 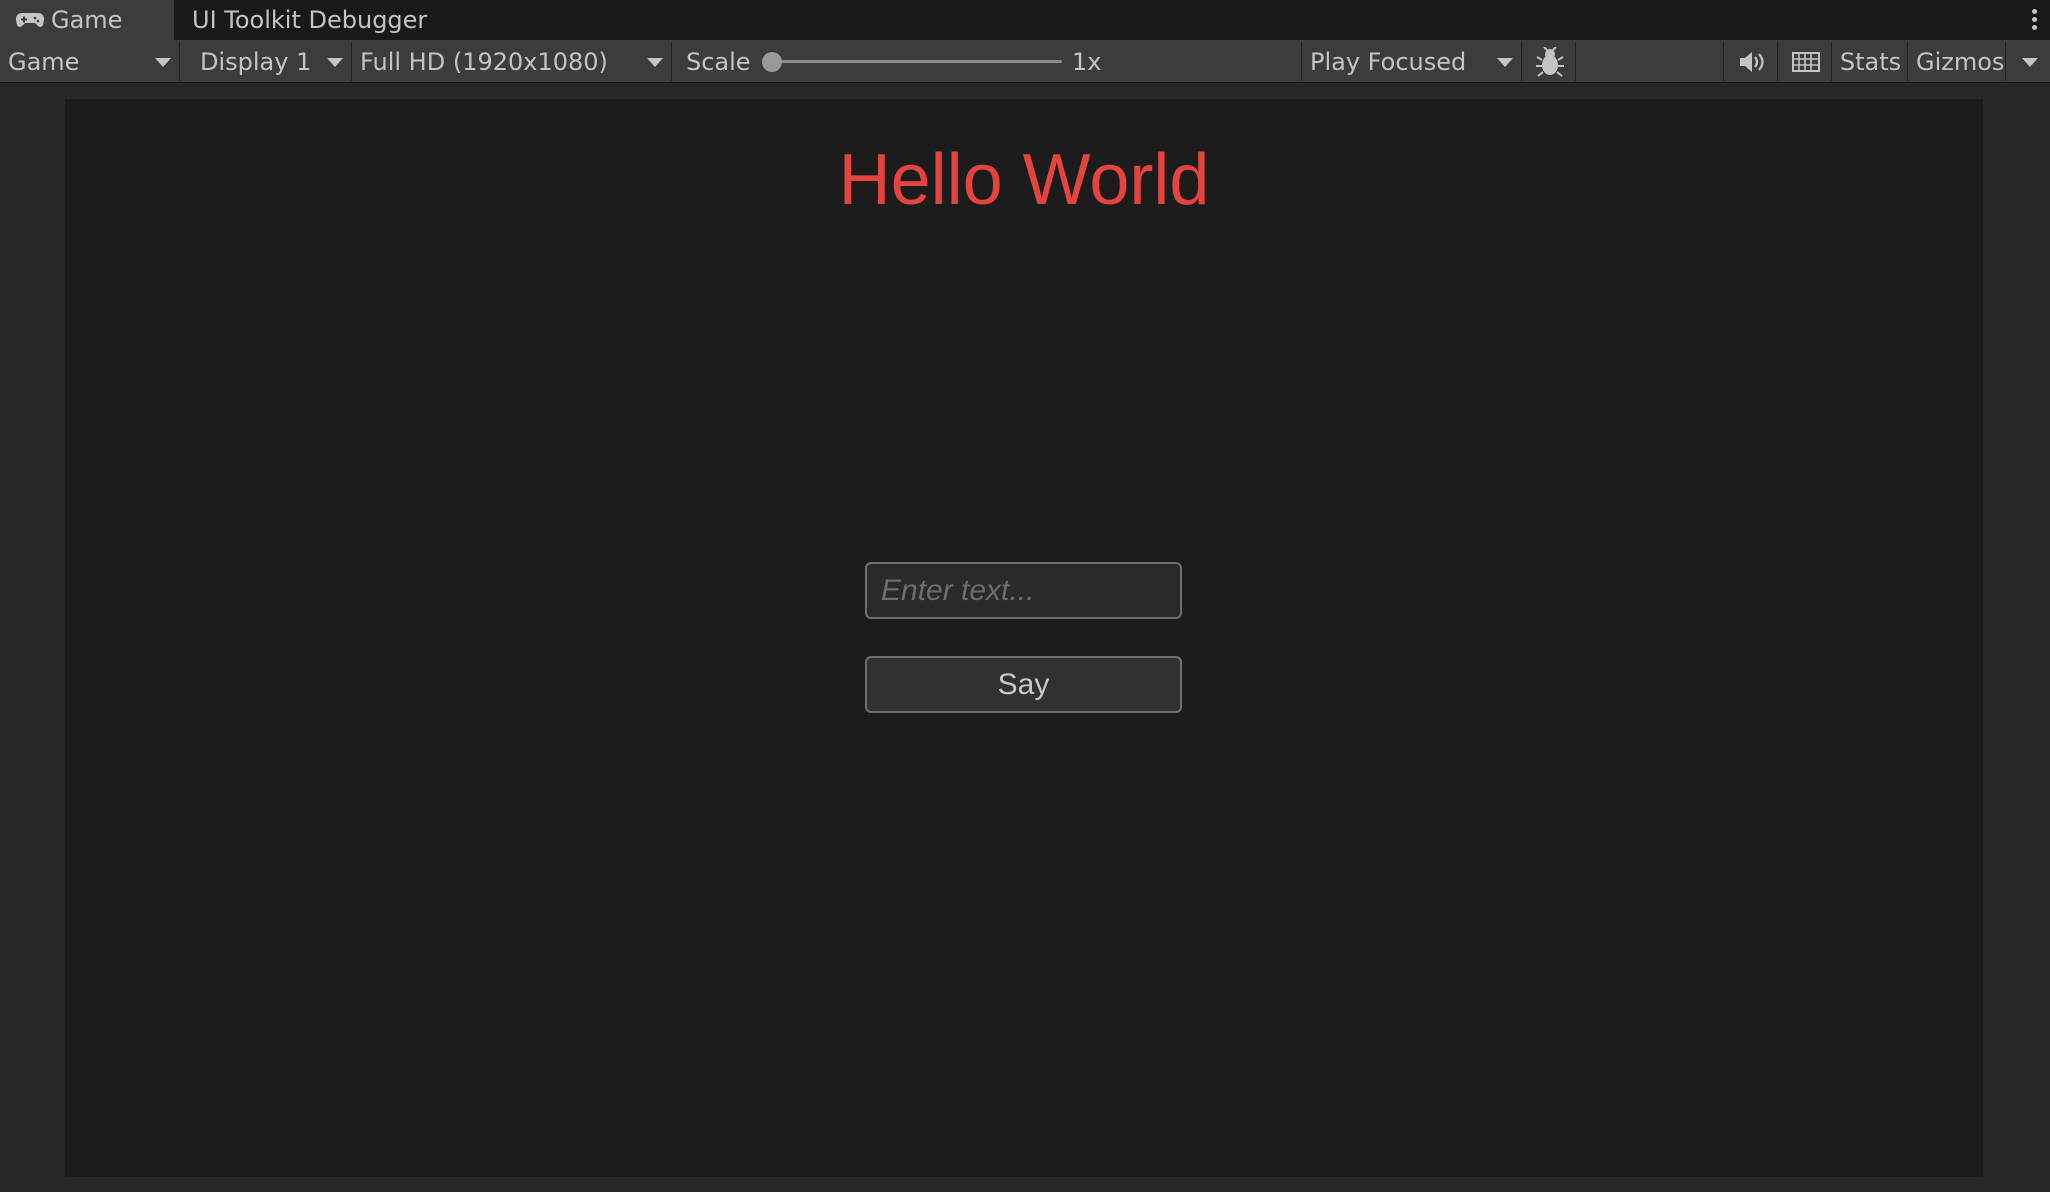 What do you see at coordinates (1024, 180) in the screenshot?
I see `hello-title: Hello World` at bounding box center [1024, 180].